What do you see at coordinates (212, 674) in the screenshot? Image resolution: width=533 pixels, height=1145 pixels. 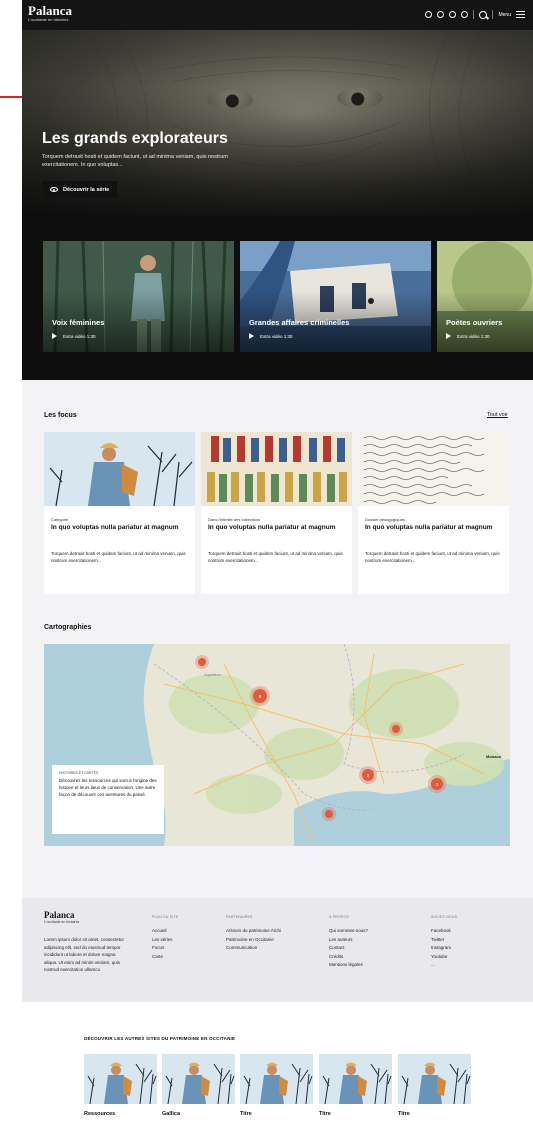 I see `map-label-aquitaine: Aquitaine` at bounding box center [212, 674].